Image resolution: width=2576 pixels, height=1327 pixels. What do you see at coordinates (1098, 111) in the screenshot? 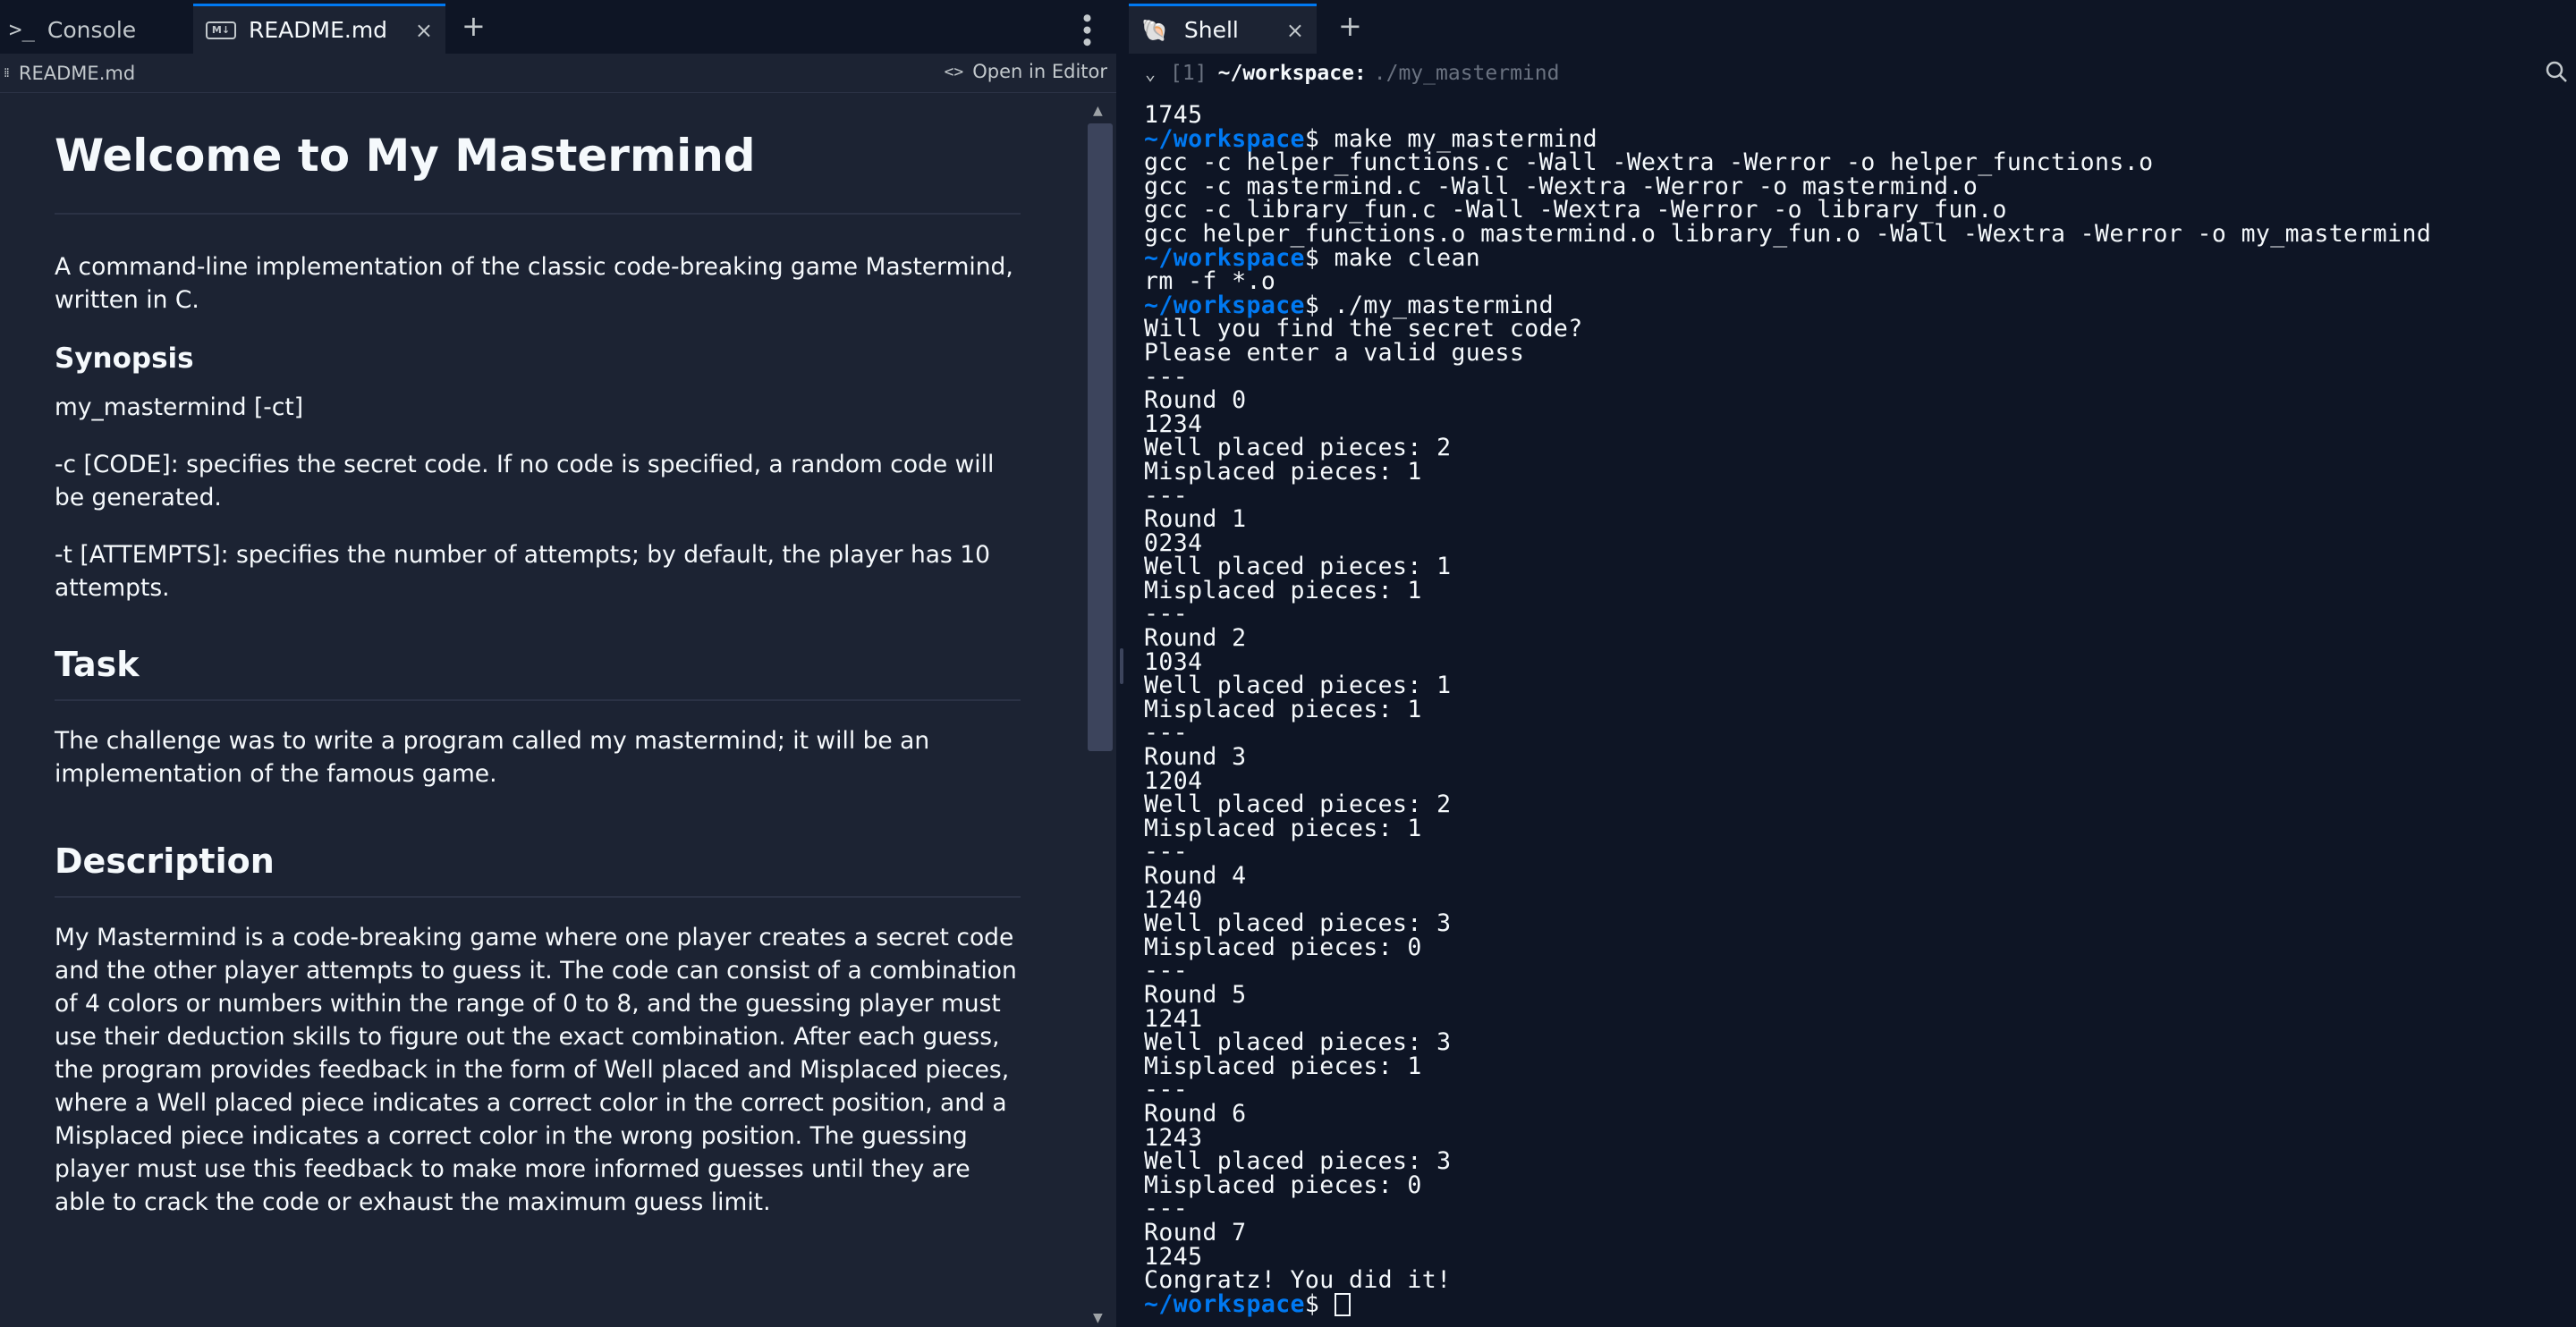
I see `scroll-up-icon: ▲` at bounding box center [1098, 111].